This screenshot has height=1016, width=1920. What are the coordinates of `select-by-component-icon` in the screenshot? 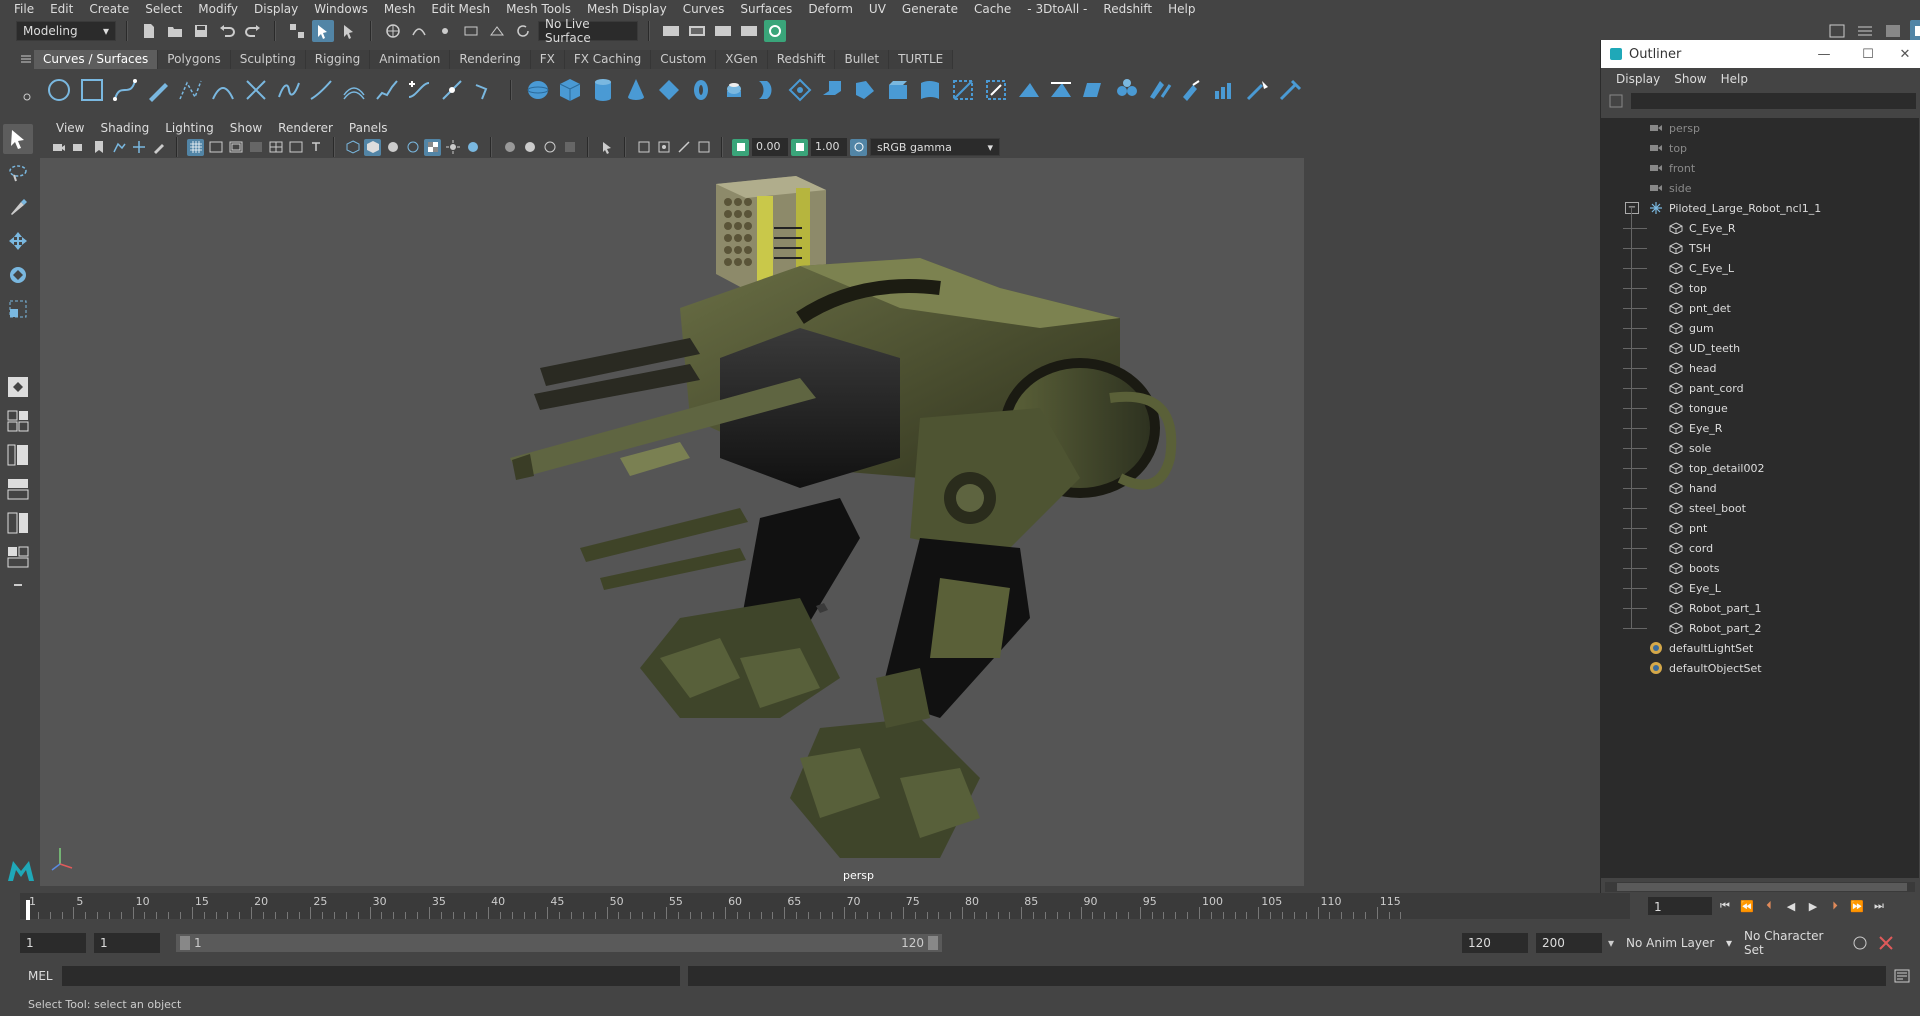 It's located at (349, 31).